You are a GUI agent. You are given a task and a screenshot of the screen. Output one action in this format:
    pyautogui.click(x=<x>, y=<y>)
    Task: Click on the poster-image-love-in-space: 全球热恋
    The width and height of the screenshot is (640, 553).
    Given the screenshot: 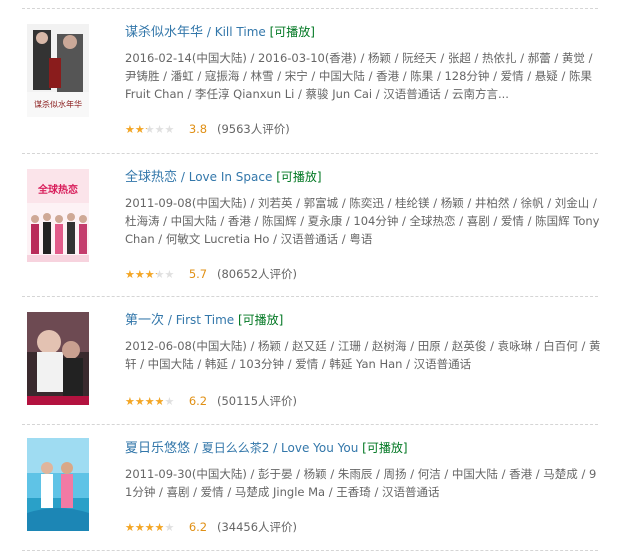 What is the action you would take?
    pyautogui.click(x=58, y=215)
    